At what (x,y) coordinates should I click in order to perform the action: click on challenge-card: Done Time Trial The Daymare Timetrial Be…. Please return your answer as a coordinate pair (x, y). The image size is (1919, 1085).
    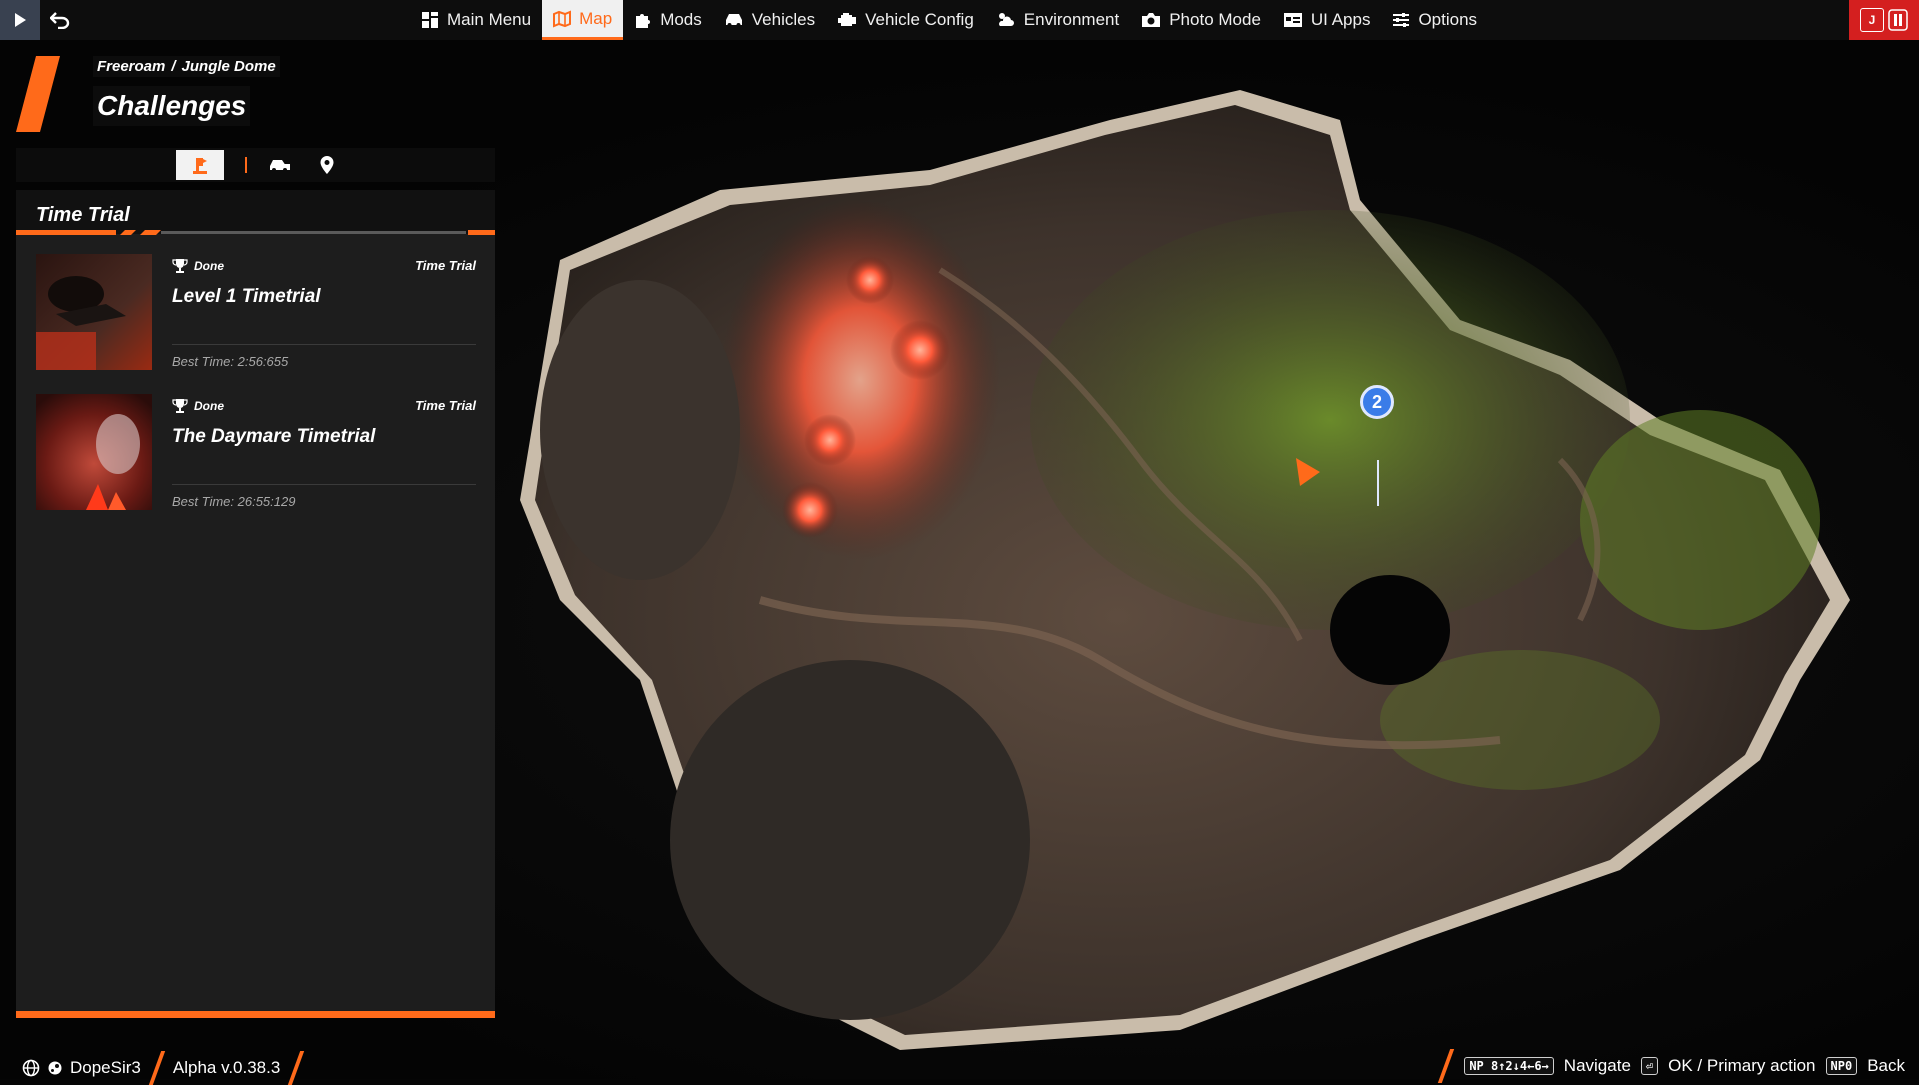
    Looking at the image, I should click on (256, 454).